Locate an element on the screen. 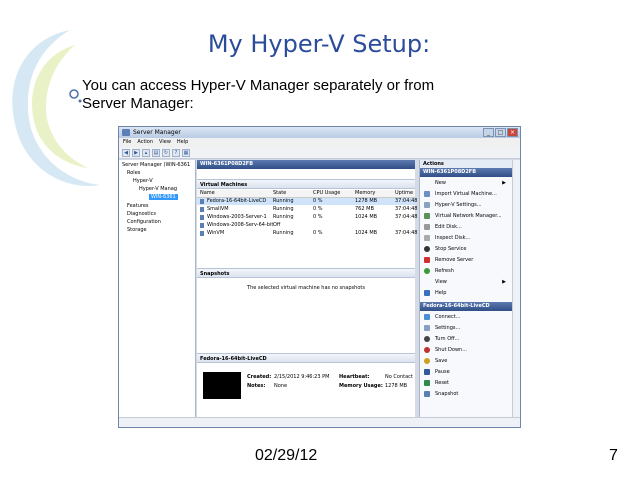 The image size is (638, 478). menu-file: File is located at coordinates (127, 142).